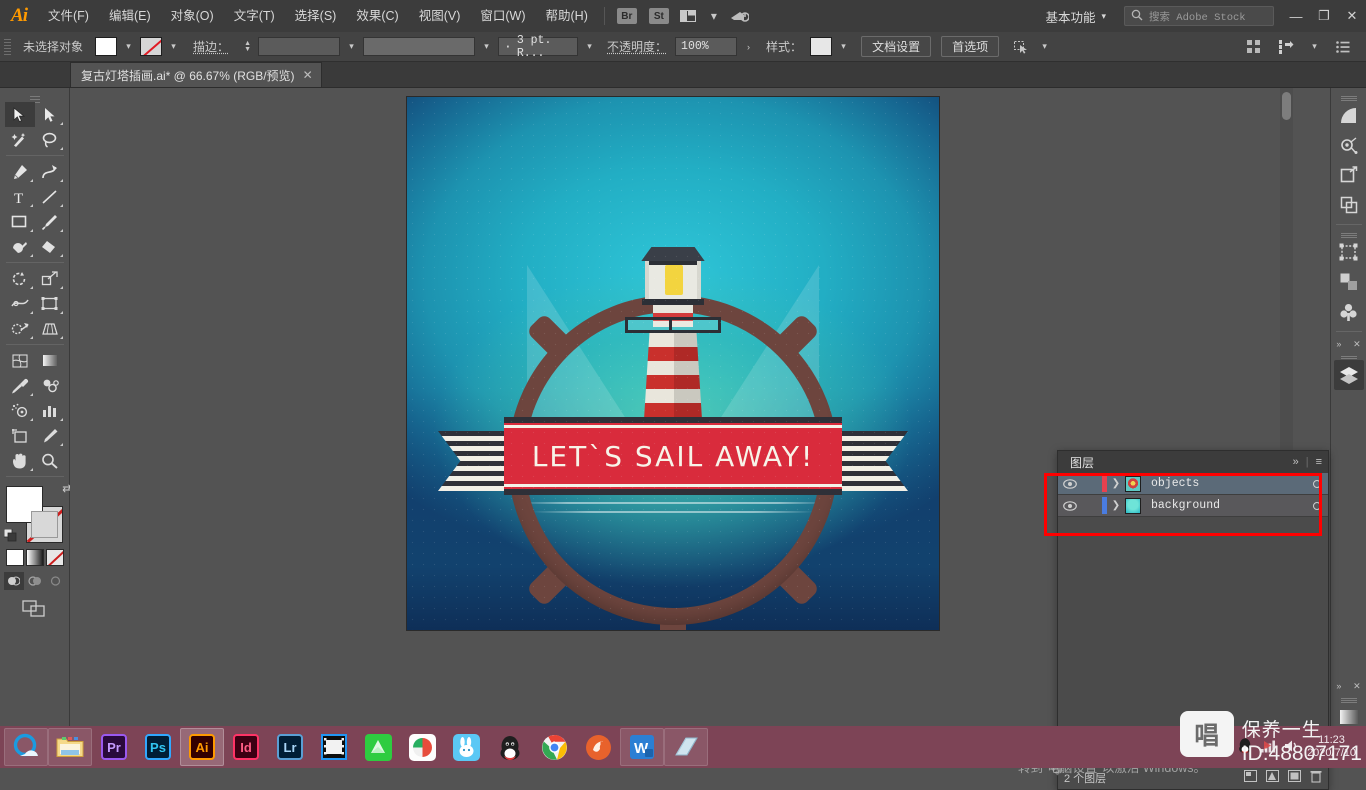 The width and height of the screenshot is (1366, 790). I want to click on stock-badge-icon: St, so click(659, 16).